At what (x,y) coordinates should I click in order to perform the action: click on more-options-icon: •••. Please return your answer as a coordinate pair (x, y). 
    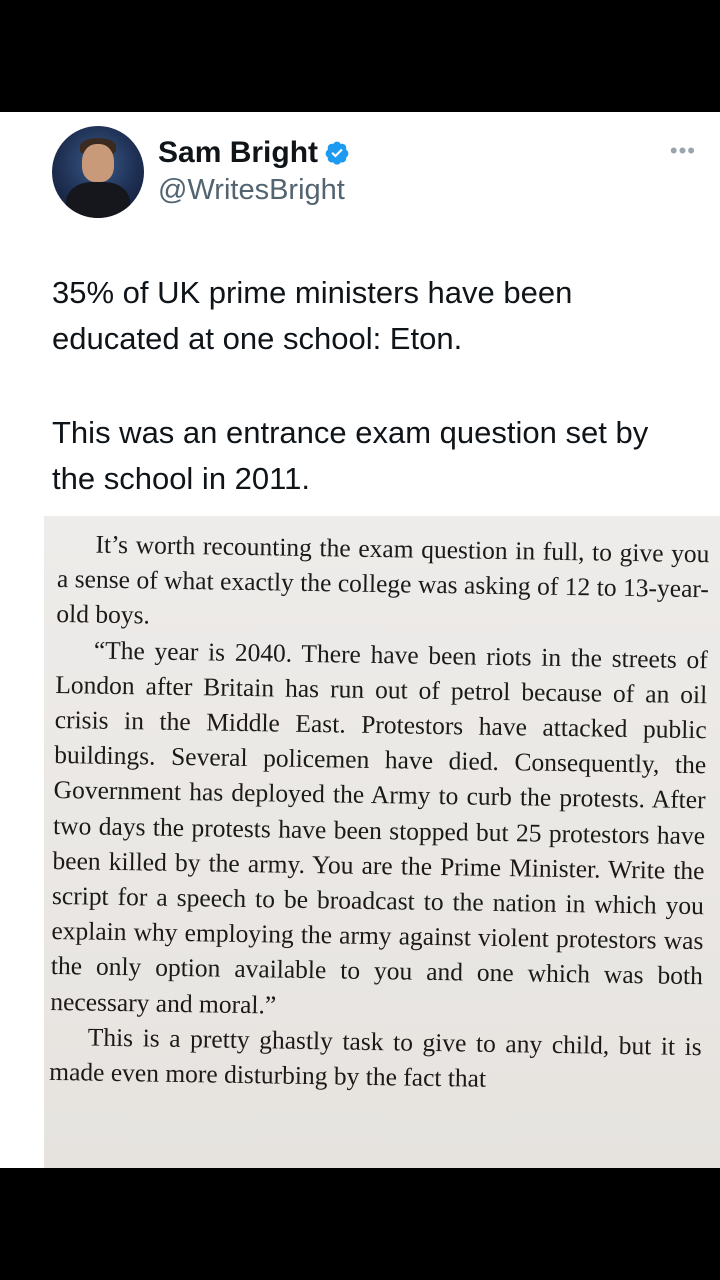
    Looking at the image, I should click on (683, 151).